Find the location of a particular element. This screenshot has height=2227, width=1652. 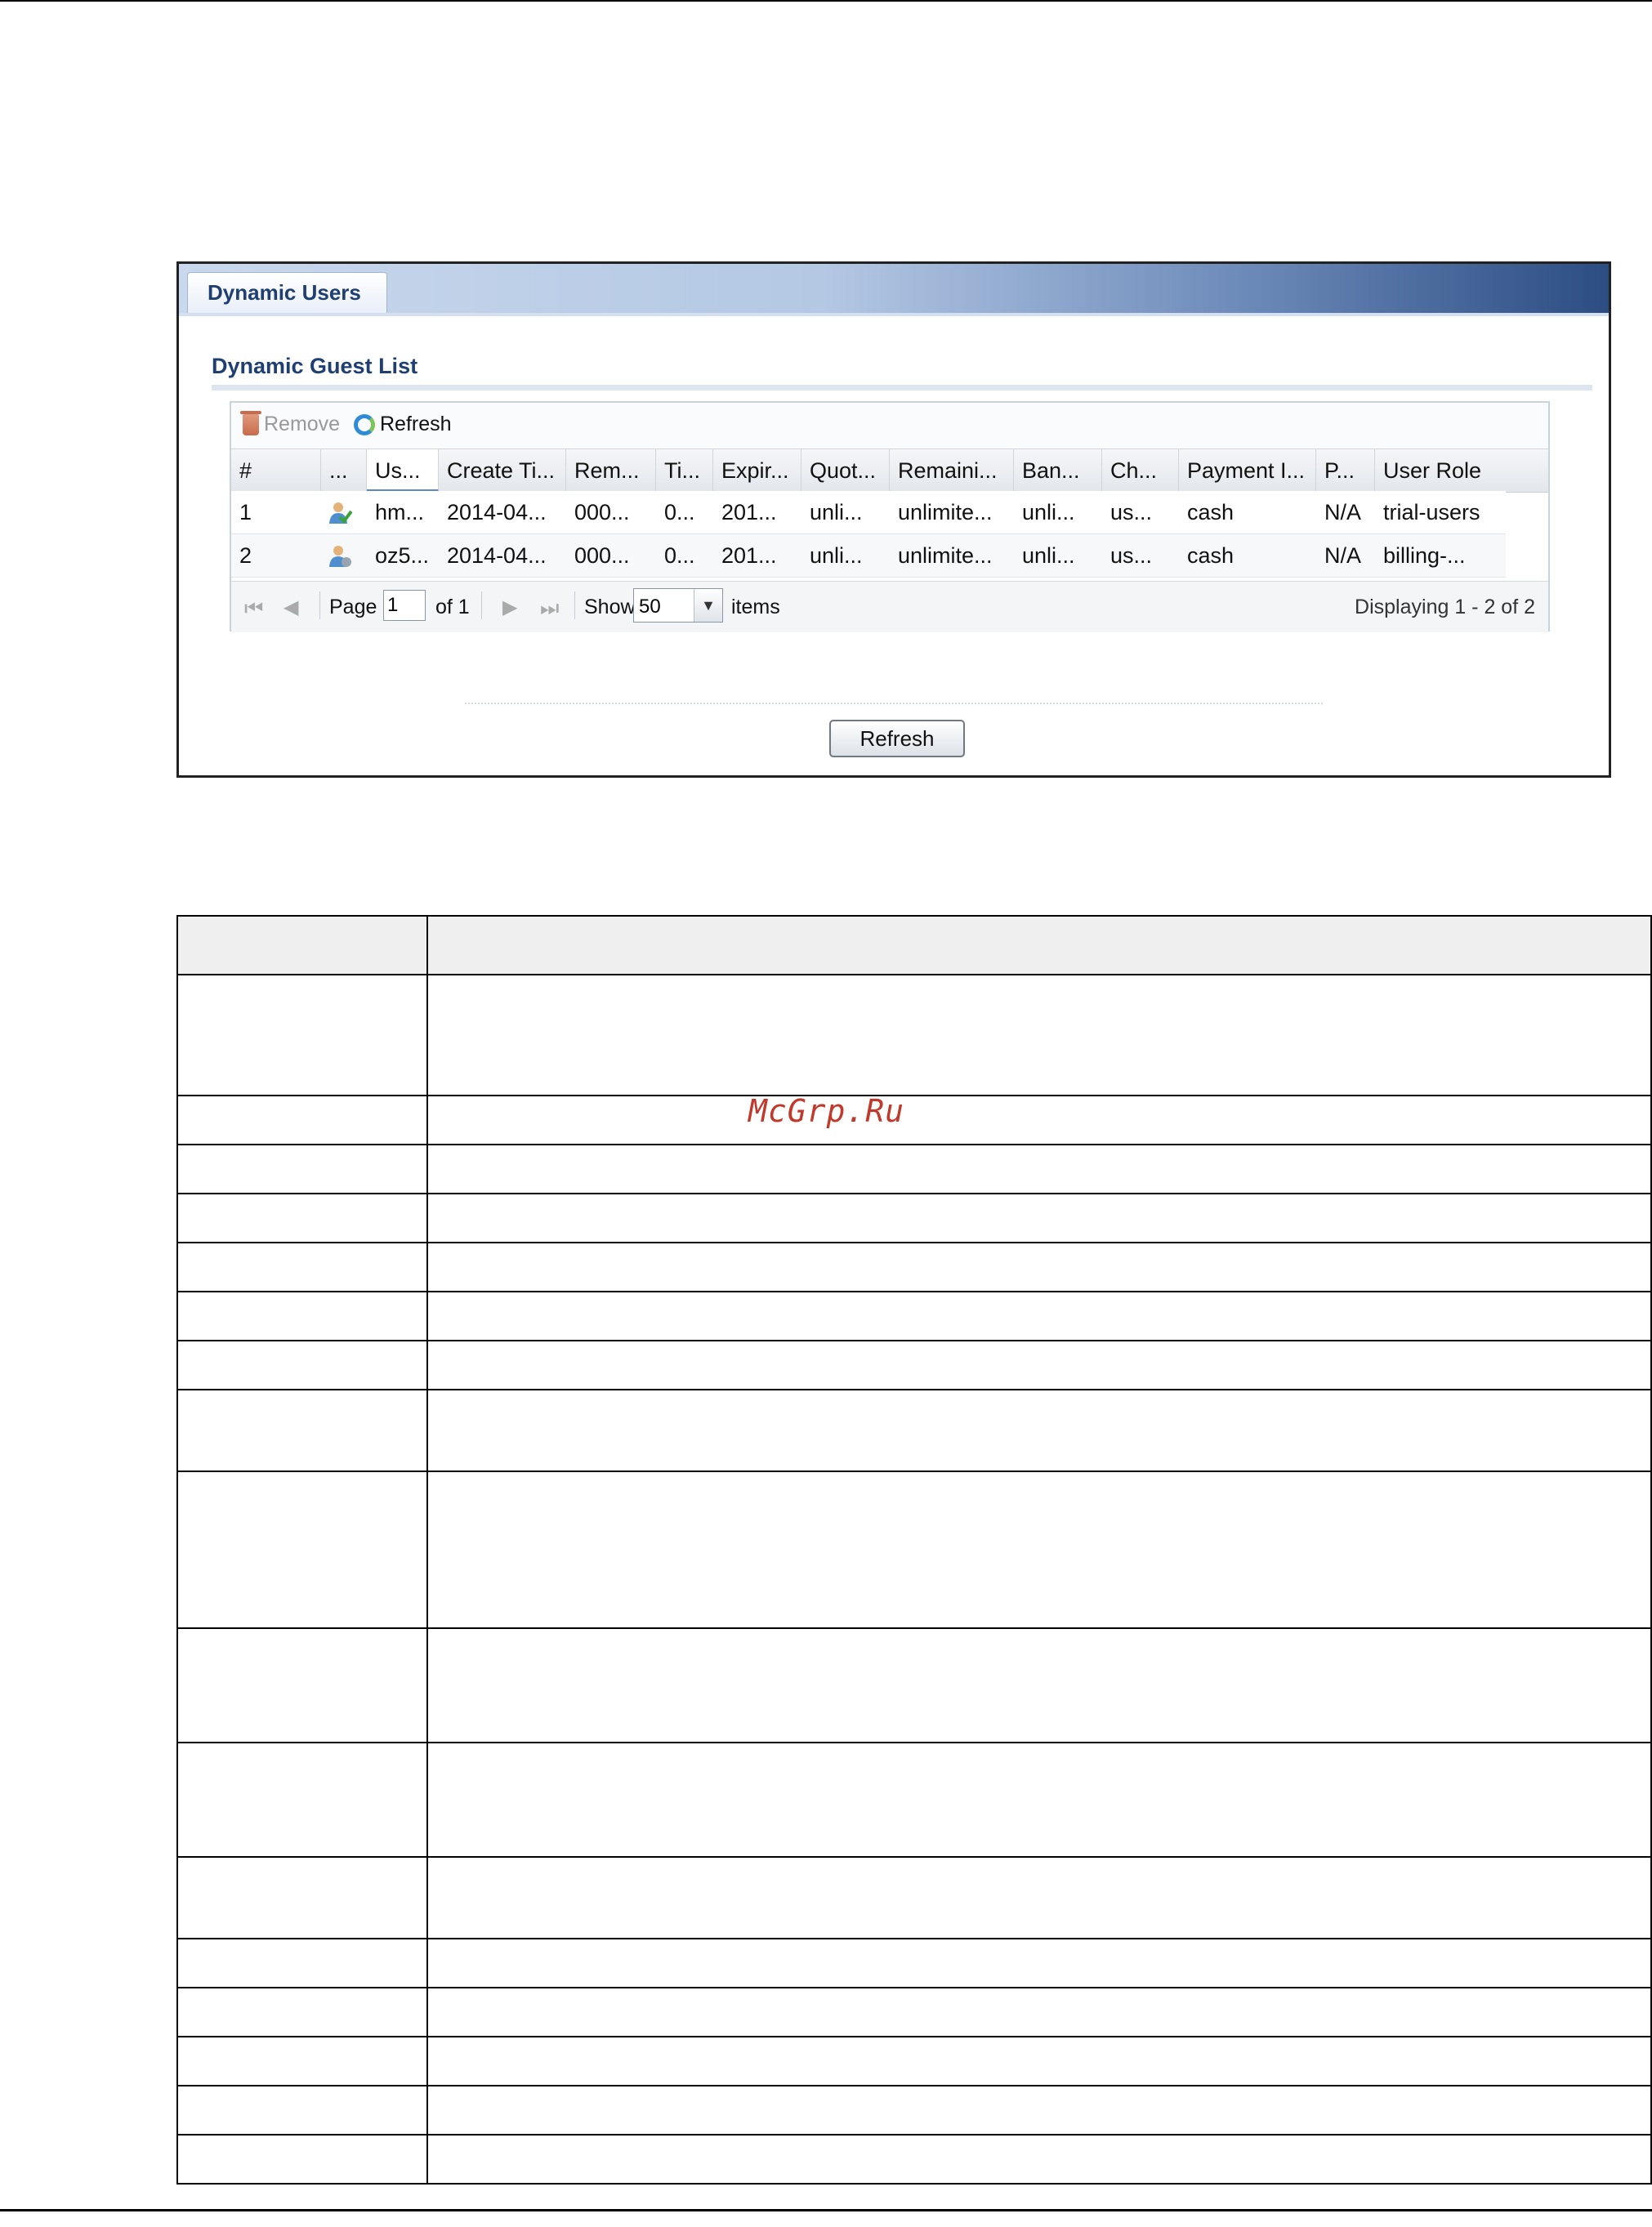

remove-button-label: Remove is located at coordinates (302, 424).